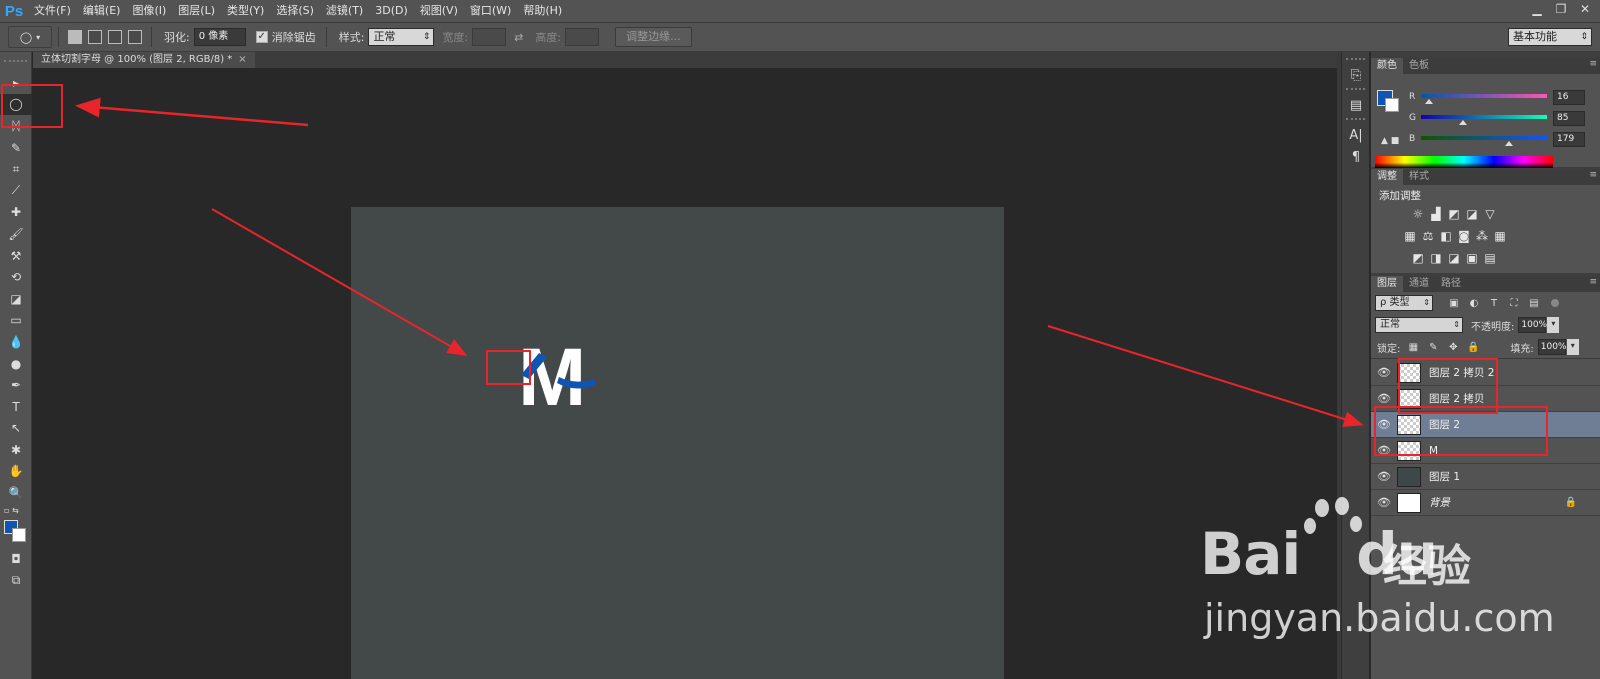 This screenshot has width=1600, height=679. What do you see at coordinates (1404, 303) in the screenshot?
I see `layer-filter-select: ρ 类型 ⇕` at bounding box center [1404, 303].